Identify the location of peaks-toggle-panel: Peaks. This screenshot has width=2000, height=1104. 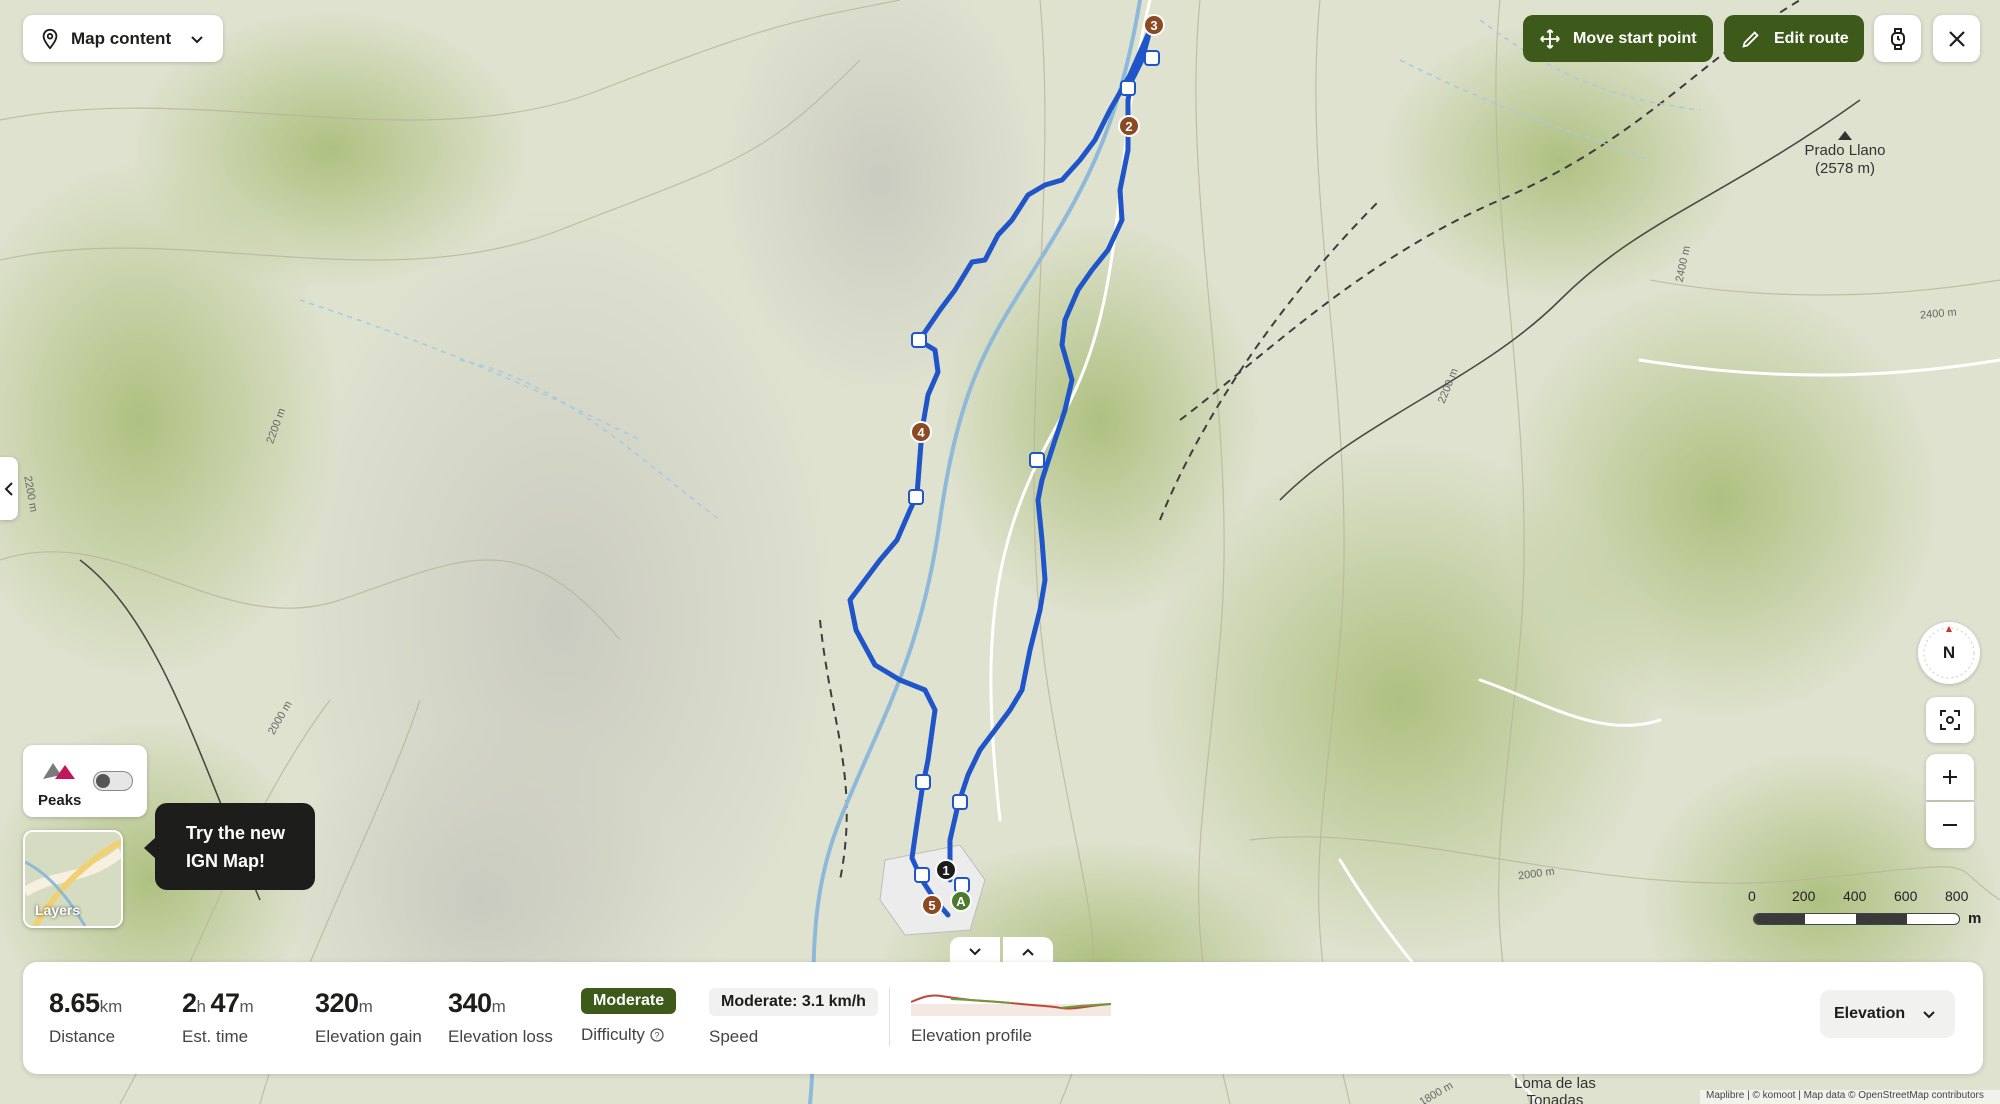
(85, 781).